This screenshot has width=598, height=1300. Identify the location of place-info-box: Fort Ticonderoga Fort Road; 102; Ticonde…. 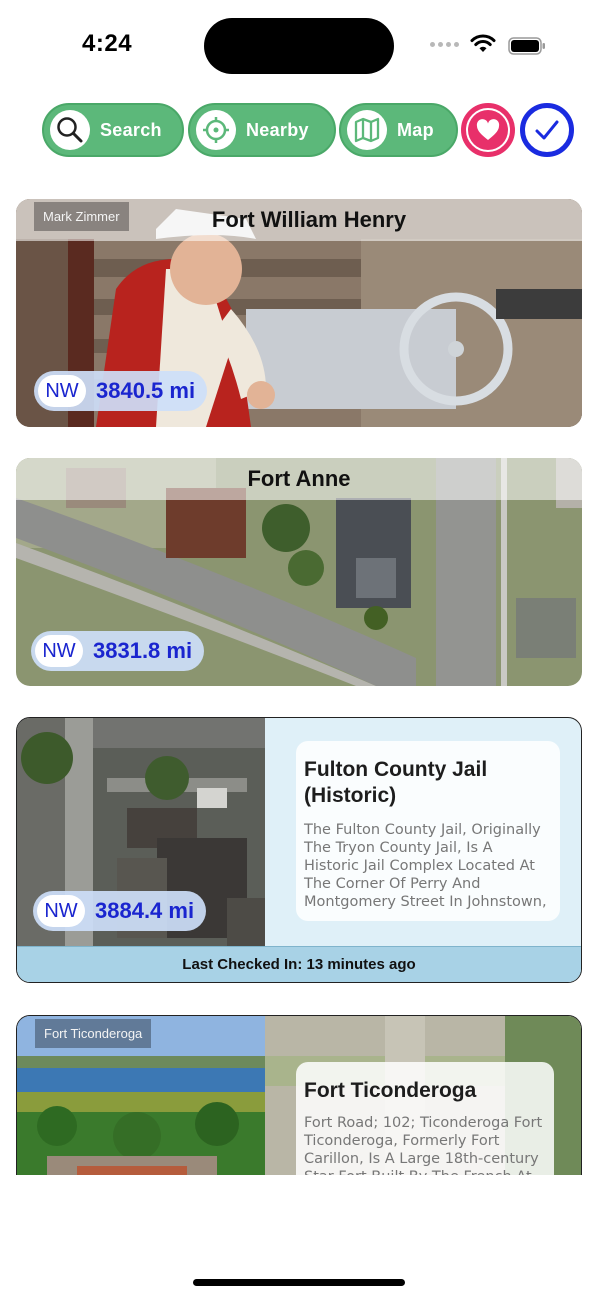
(425, 1118).